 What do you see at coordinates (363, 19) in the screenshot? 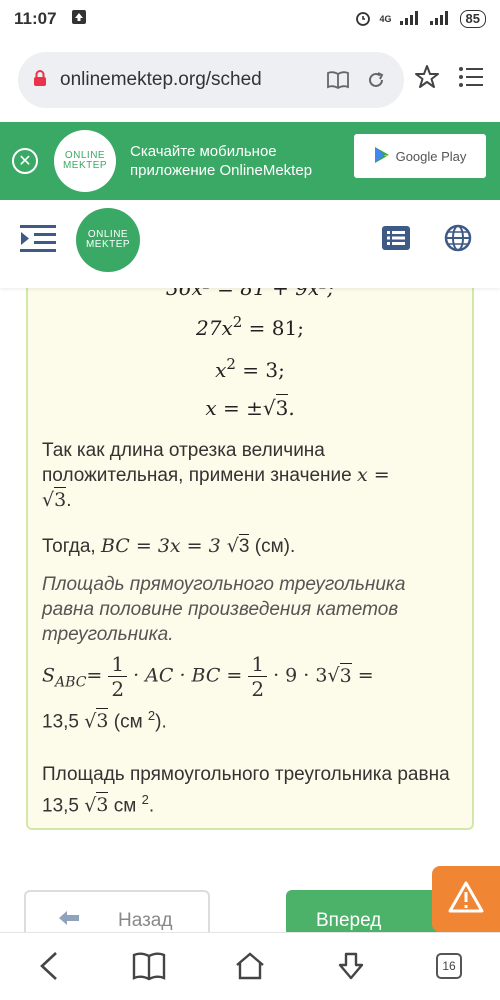
I see `alarm-icon` at bounding box center [363, 19].